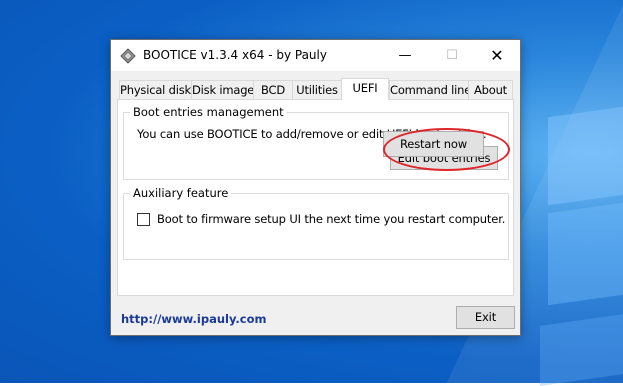 This screenshot has width=623, height=386. What do you see at coordinates (446, 149) in the screenshot?
I see `red-highlight-ellipse` at bounding box center [446, 149].